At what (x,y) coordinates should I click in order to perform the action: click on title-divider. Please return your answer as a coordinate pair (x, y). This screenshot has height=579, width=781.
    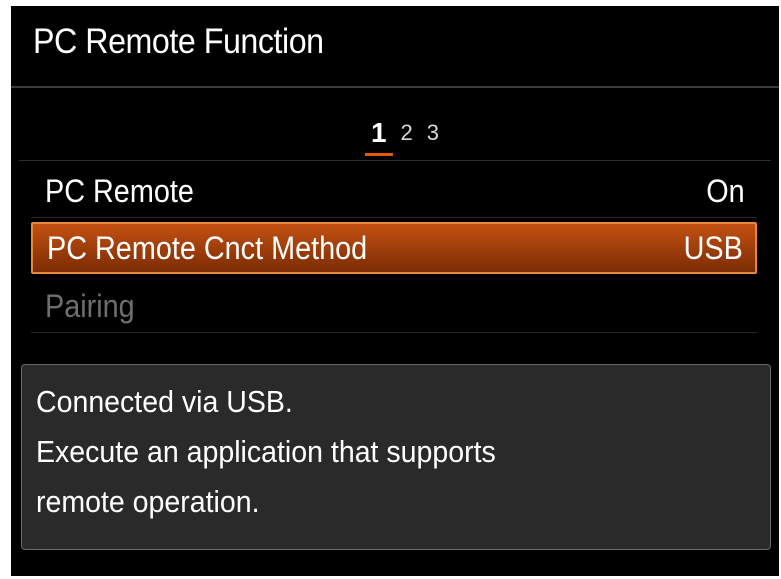
    Looking at the image, I should click on (395, 87).